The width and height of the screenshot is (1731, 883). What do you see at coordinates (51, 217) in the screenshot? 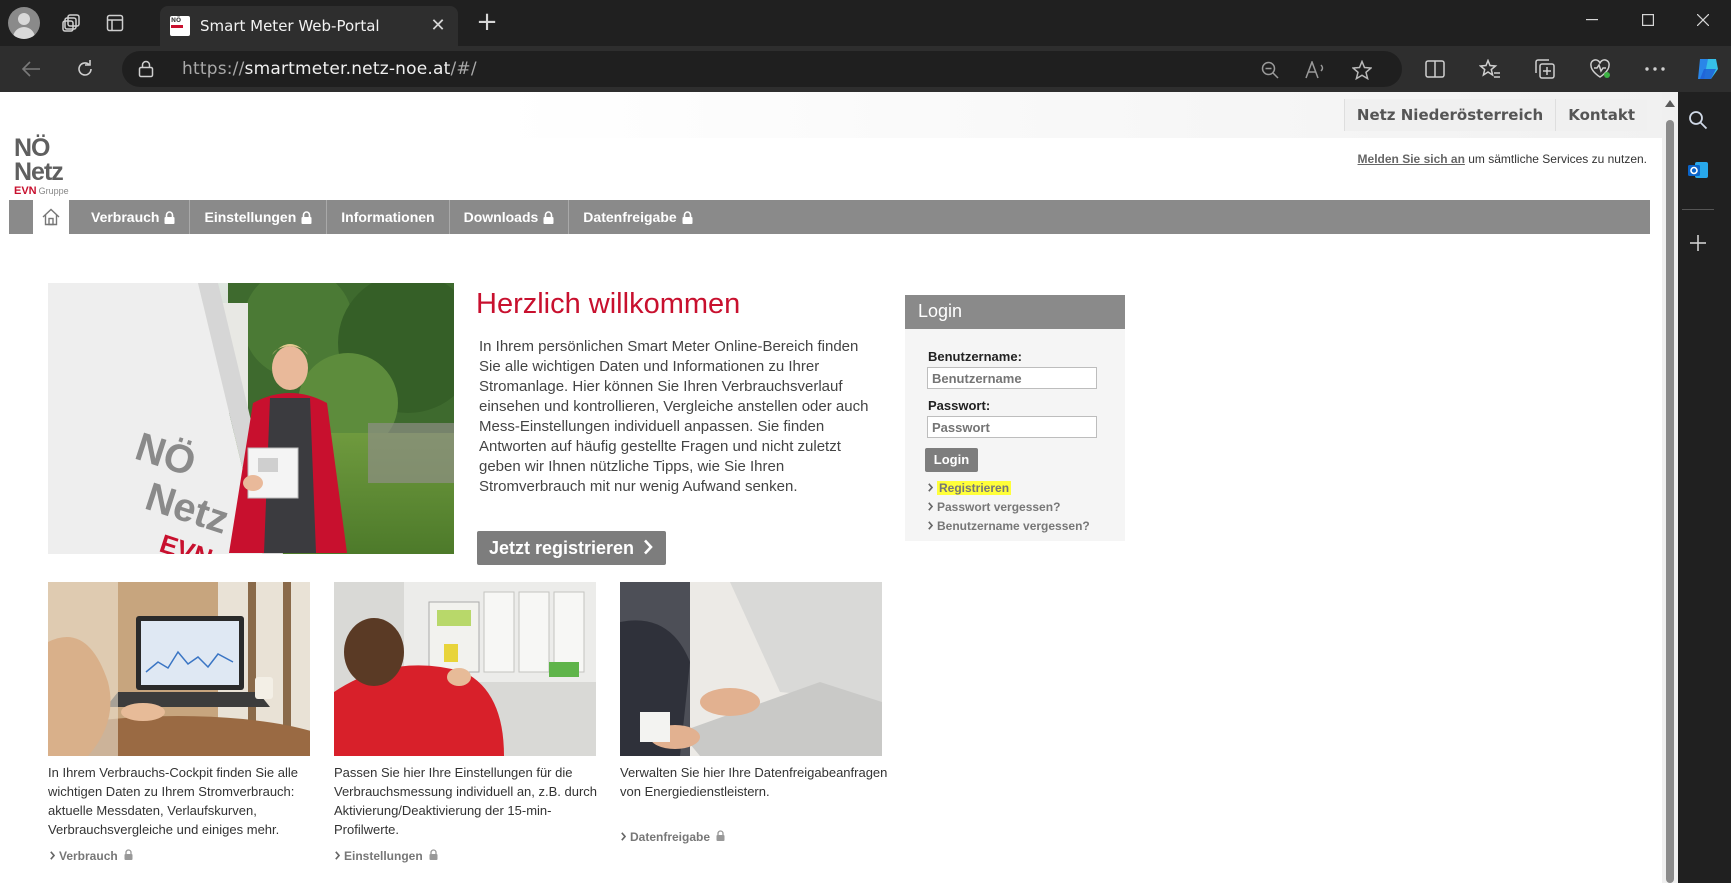
I see `home-icon` at bounding box center [51, 217].